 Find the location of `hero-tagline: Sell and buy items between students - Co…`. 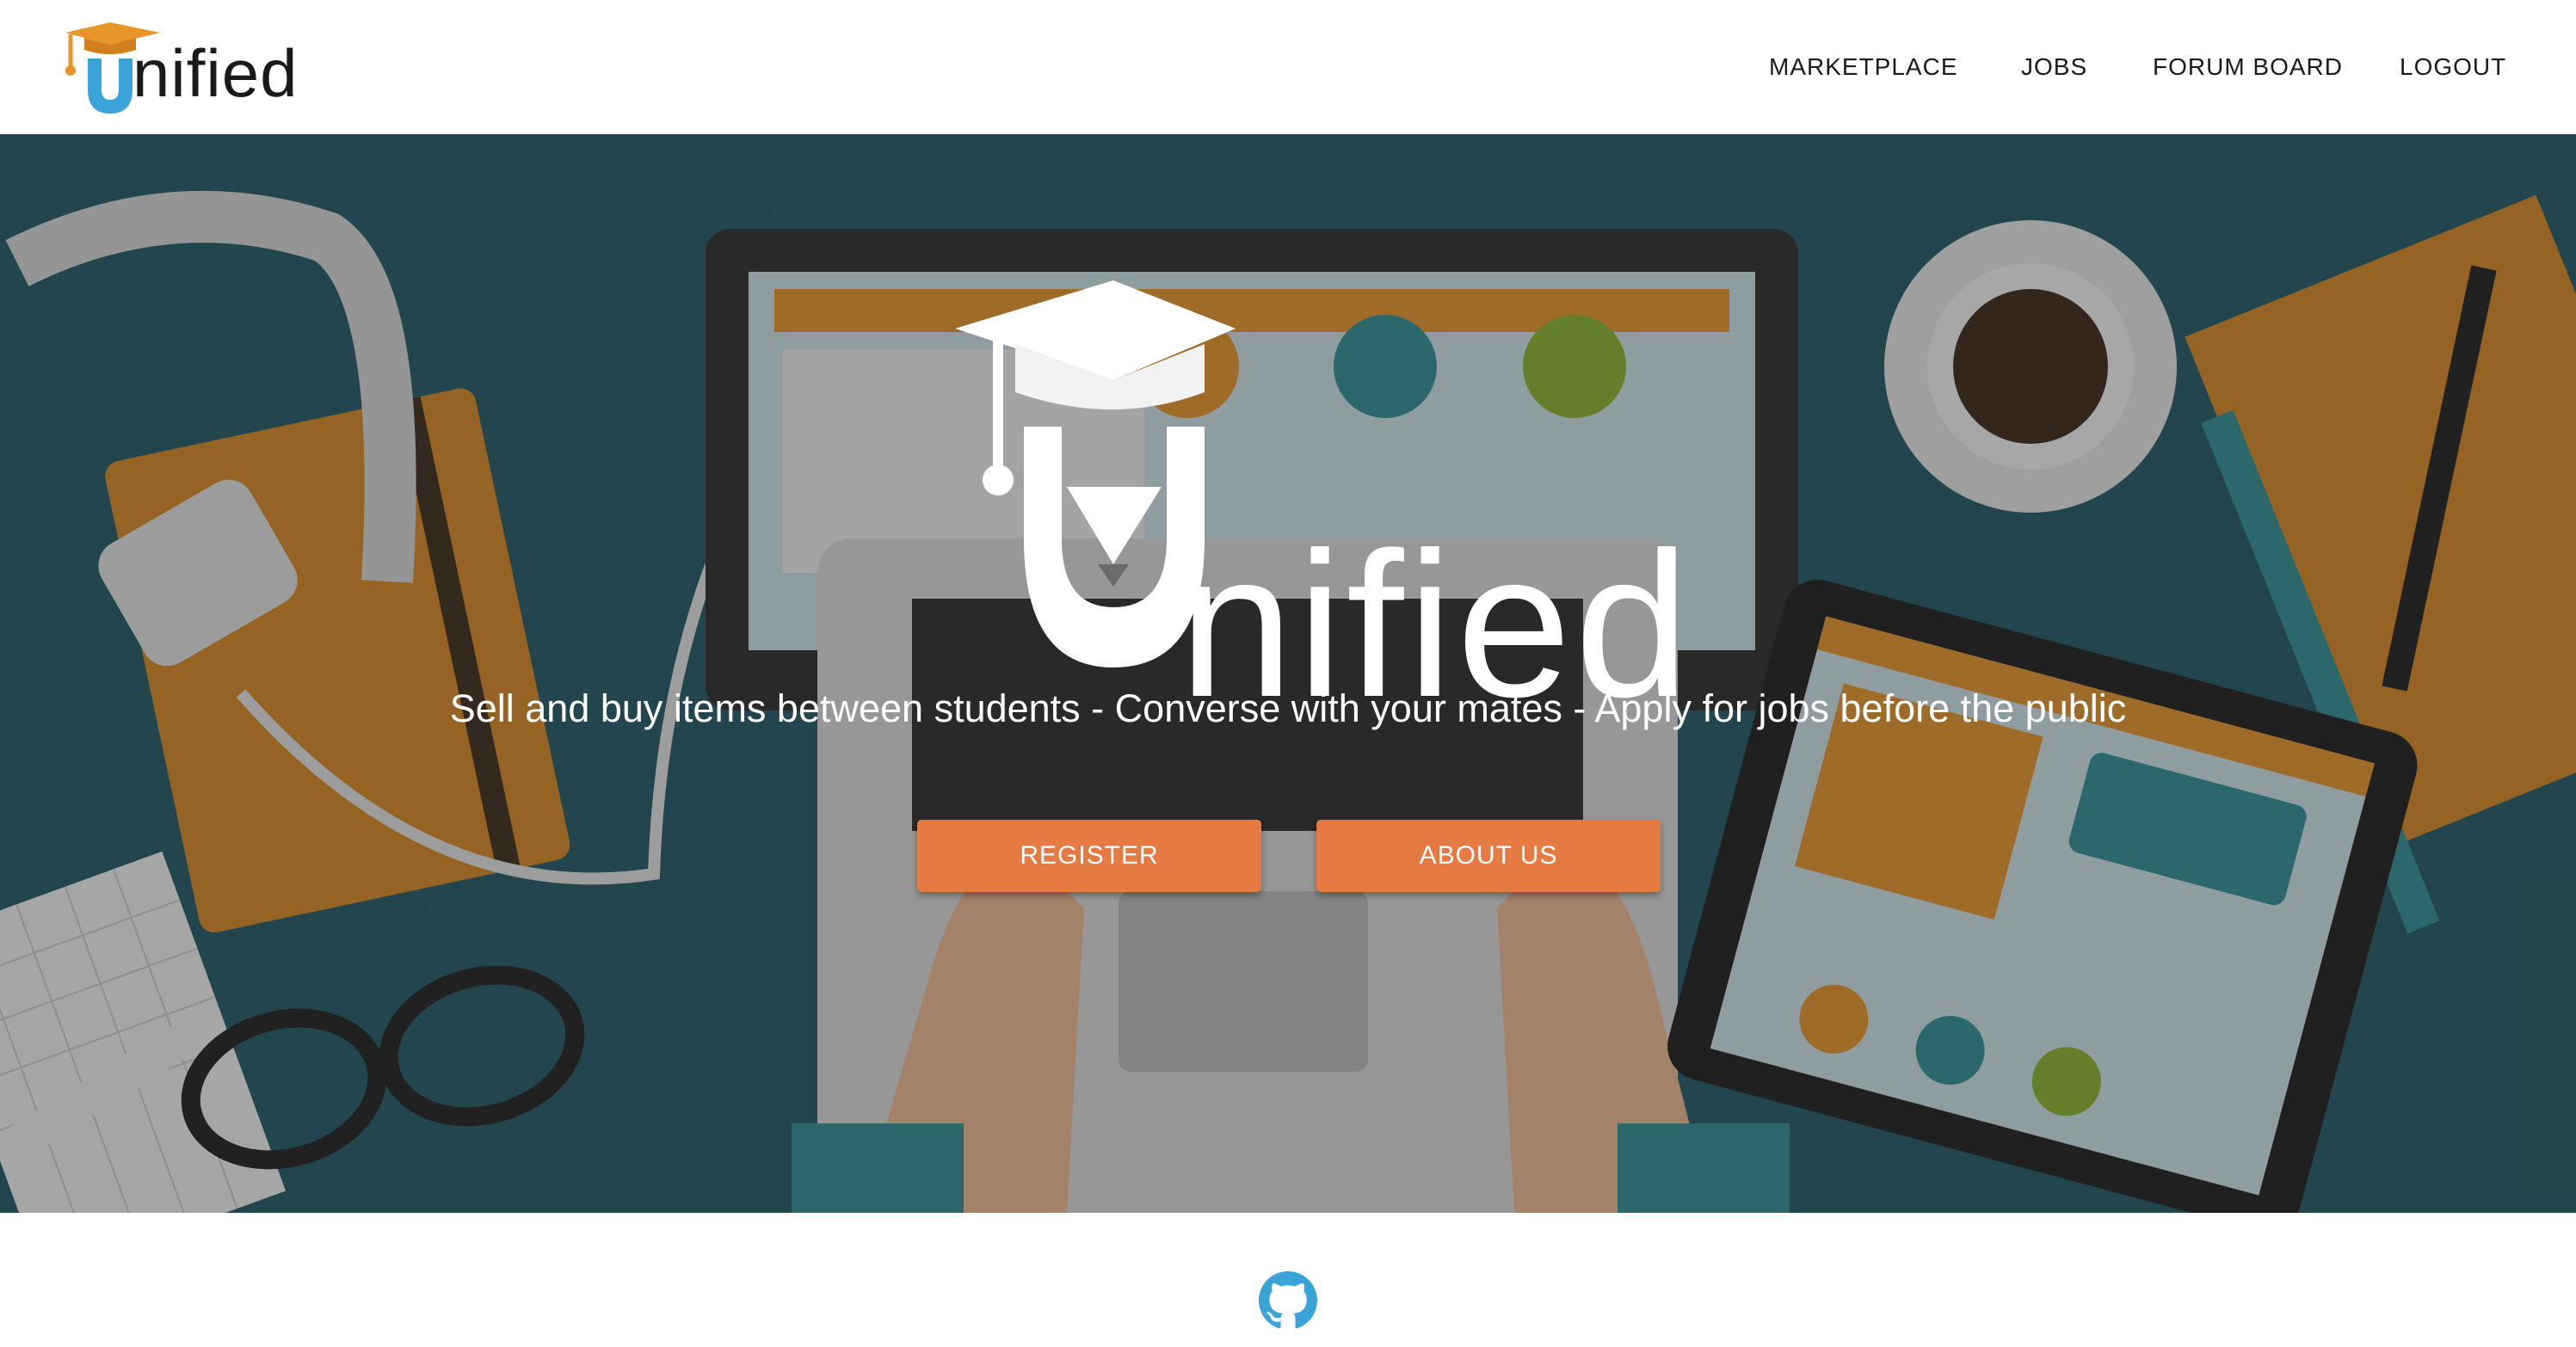

hero-tagline: Sell and buy items between students - Co… is located at coordinates (1288, 708).